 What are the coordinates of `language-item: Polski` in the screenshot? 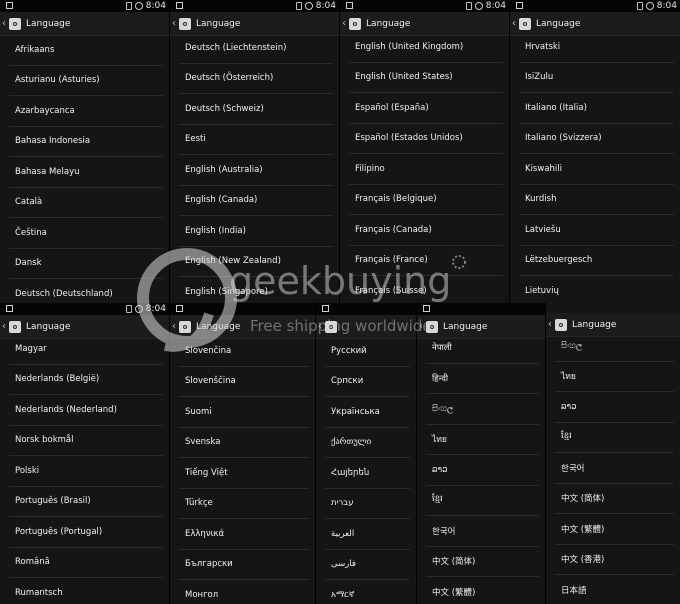 It's located at (86, 471).